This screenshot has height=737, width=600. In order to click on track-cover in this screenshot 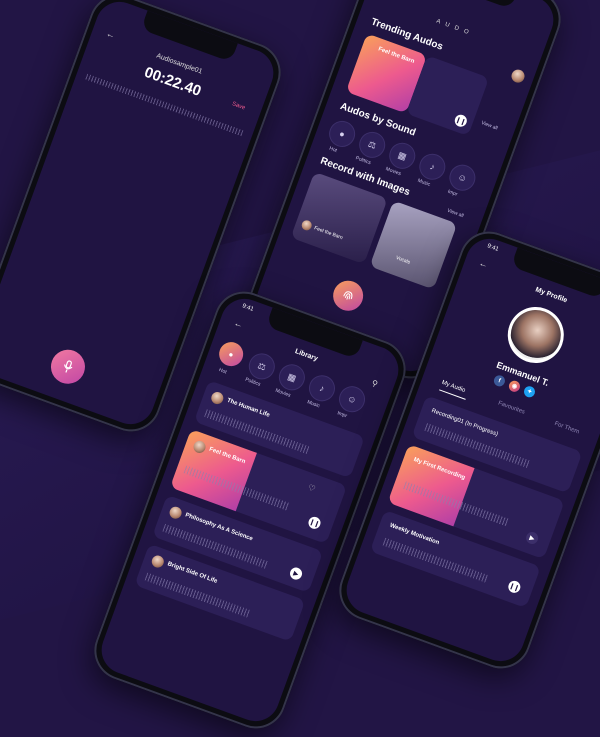, I will do `click(213, 470)`.